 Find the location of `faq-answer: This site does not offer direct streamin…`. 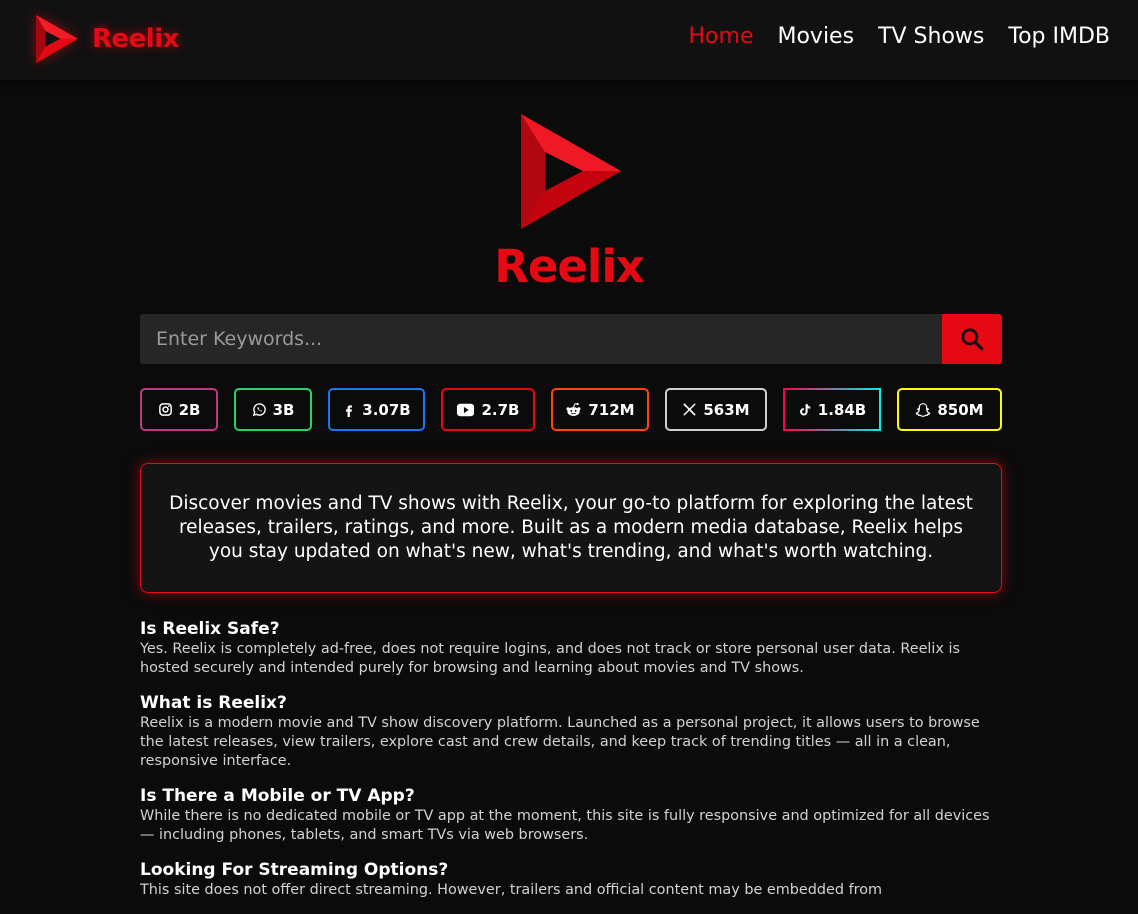

faq-answer: This site does not offer direct streamin… is located at coordinates (571, 890).